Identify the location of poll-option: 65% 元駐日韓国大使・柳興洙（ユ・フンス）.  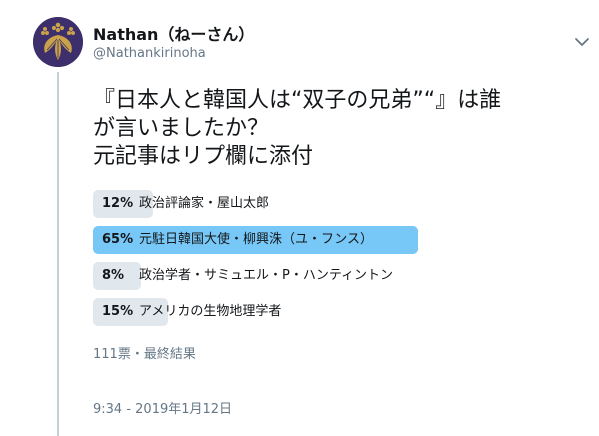
(328, 240).